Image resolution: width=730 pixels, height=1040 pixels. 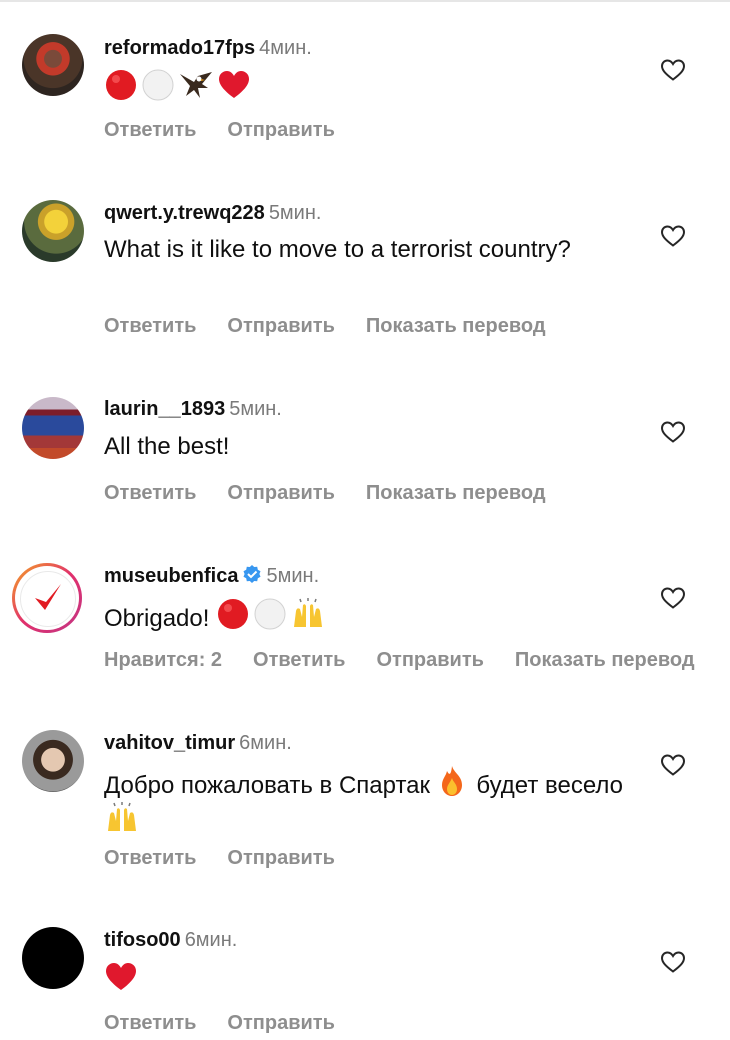 What do you see at coordinates (451, 781) in the screenshot?
I see `fire-emoji` at bounding box center [451, 781].